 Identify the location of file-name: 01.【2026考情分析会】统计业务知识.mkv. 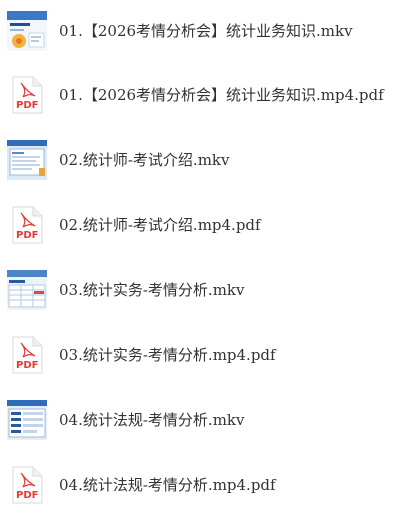
(206, 31).